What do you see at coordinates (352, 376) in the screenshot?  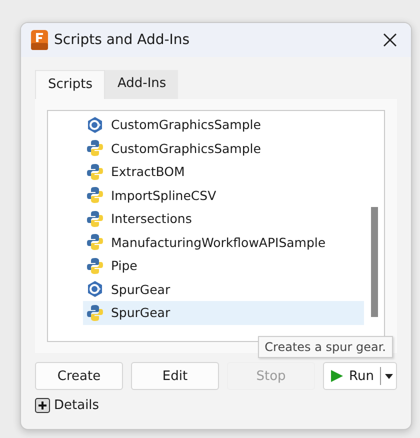 I see `run-button: Run` at bounding box center [352, 376].